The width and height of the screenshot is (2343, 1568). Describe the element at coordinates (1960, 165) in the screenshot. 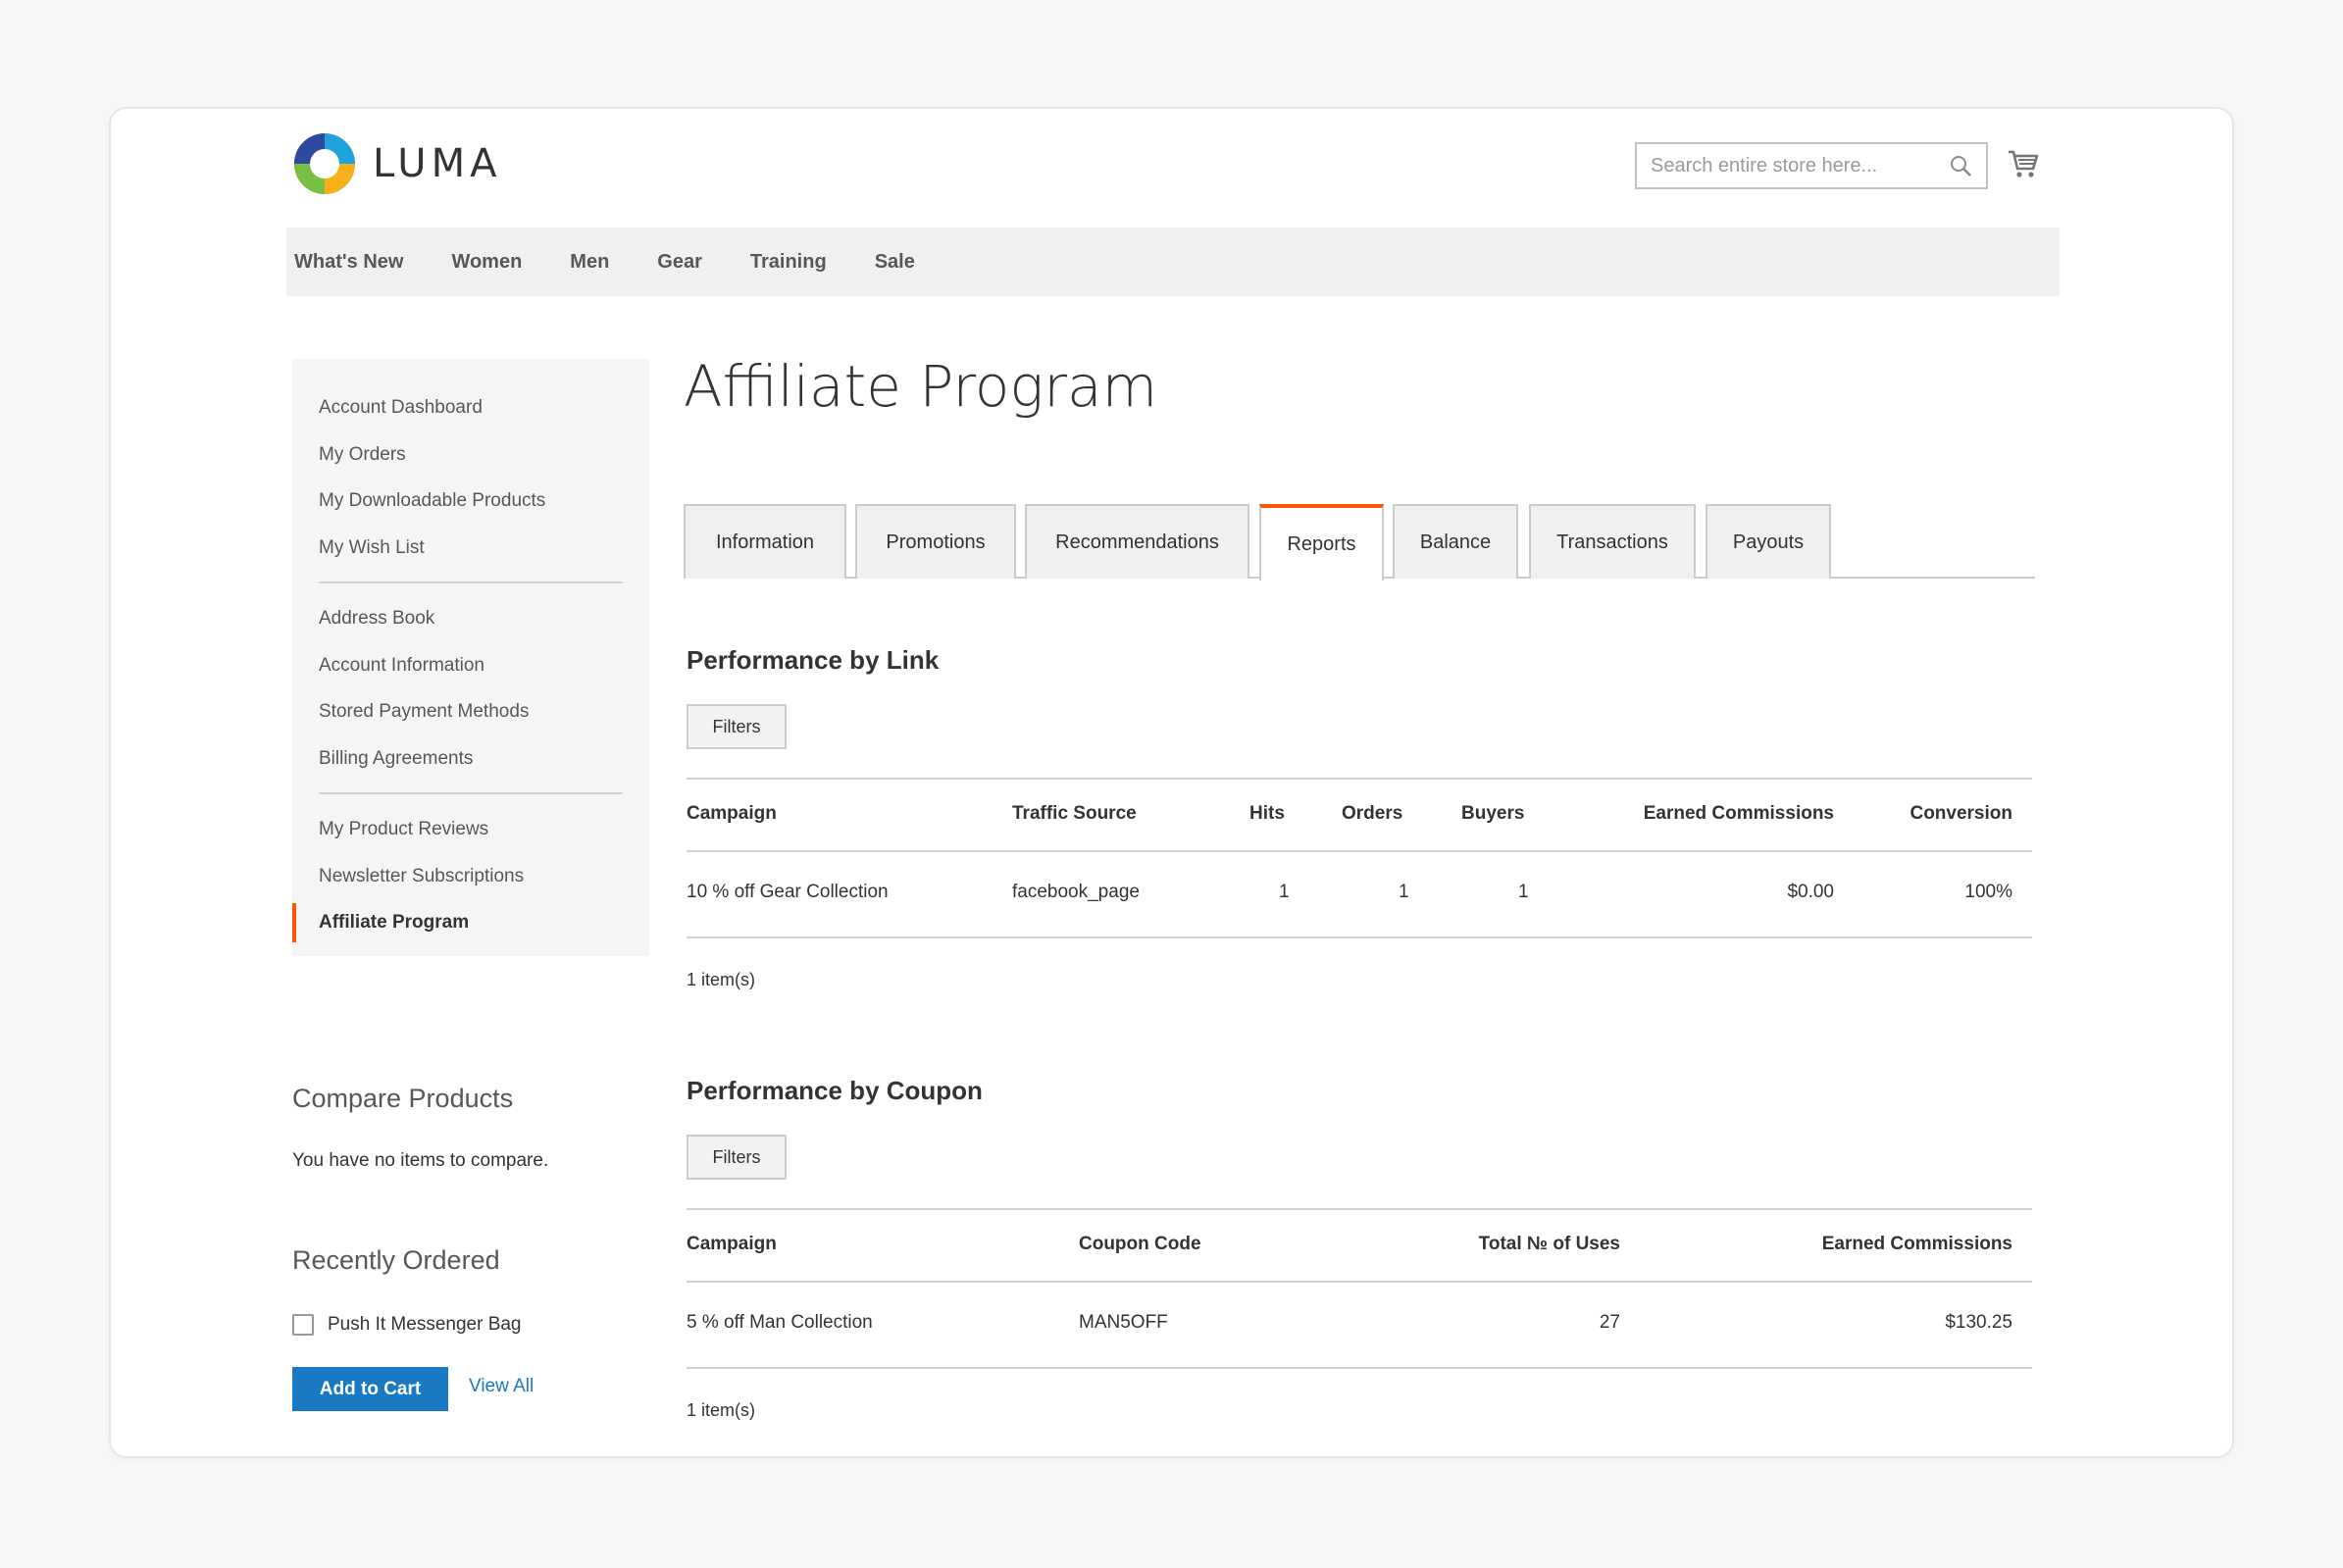

I see `search-icon` at that location.